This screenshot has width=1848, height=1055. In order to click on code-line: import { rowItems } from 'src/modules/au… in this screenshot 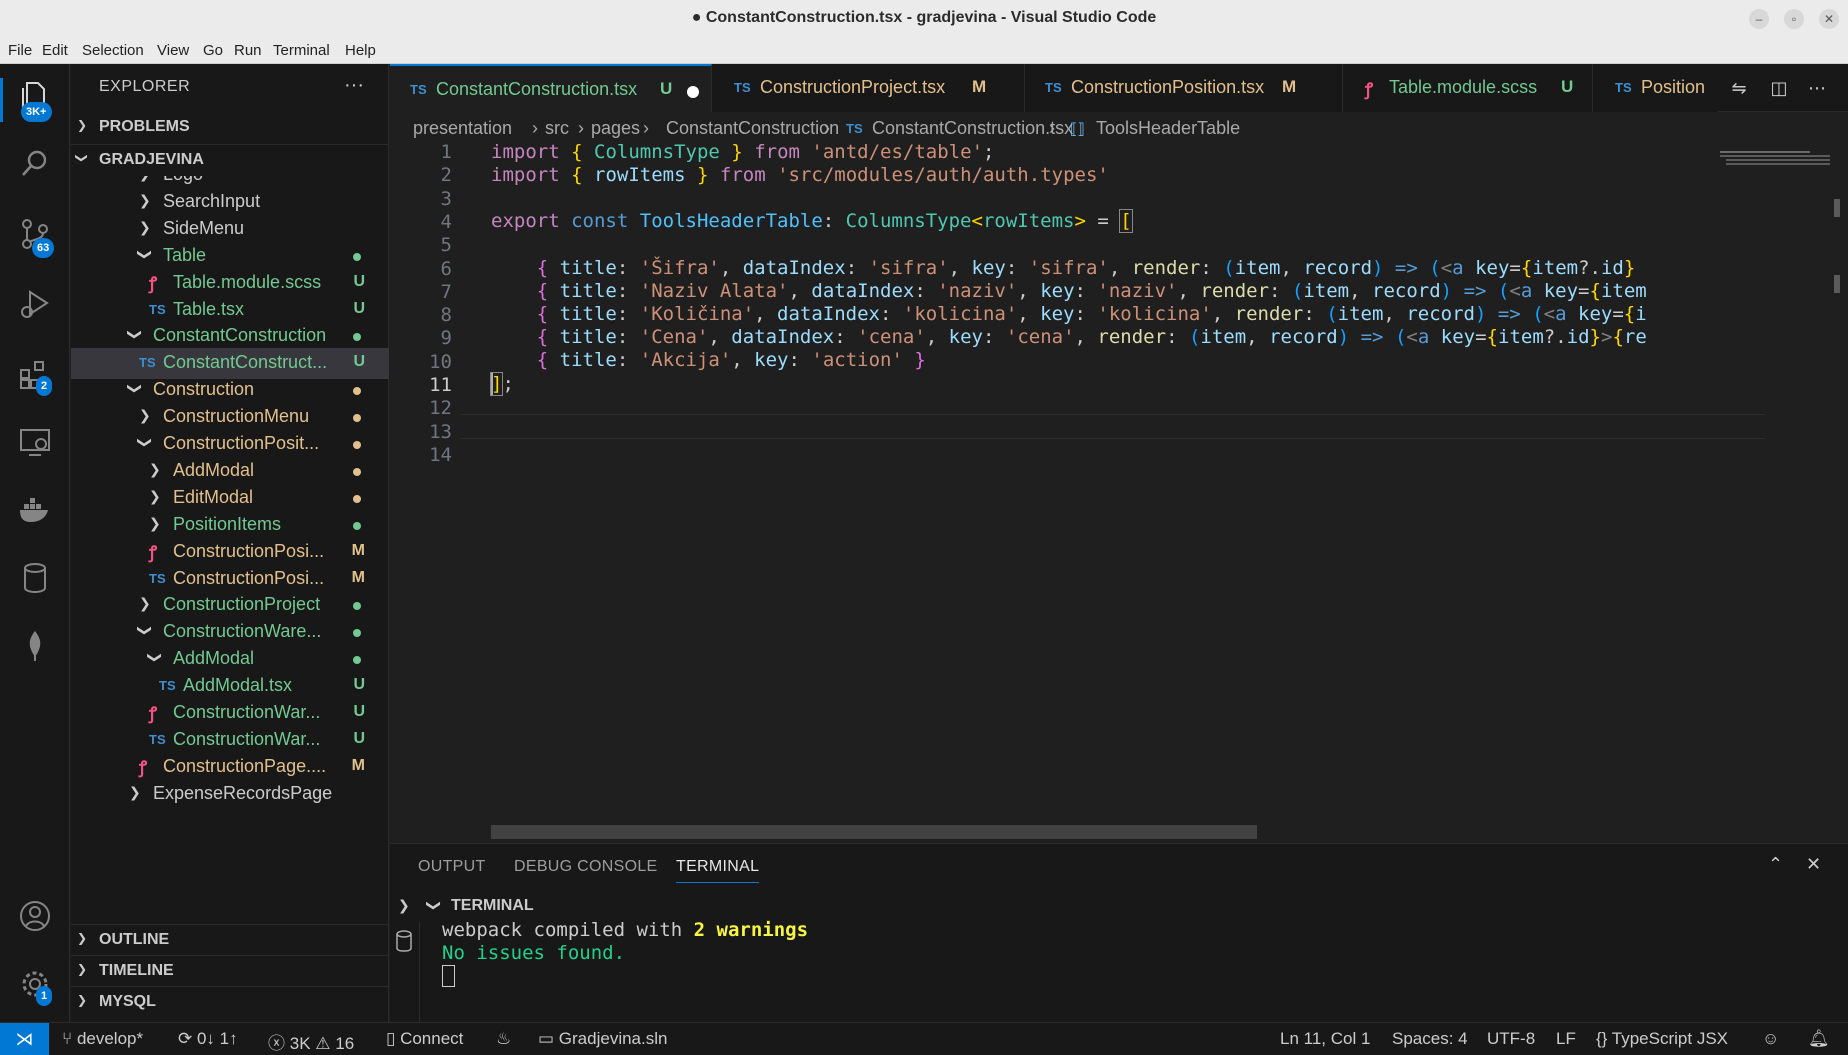, I will do `click(800, 175)`.